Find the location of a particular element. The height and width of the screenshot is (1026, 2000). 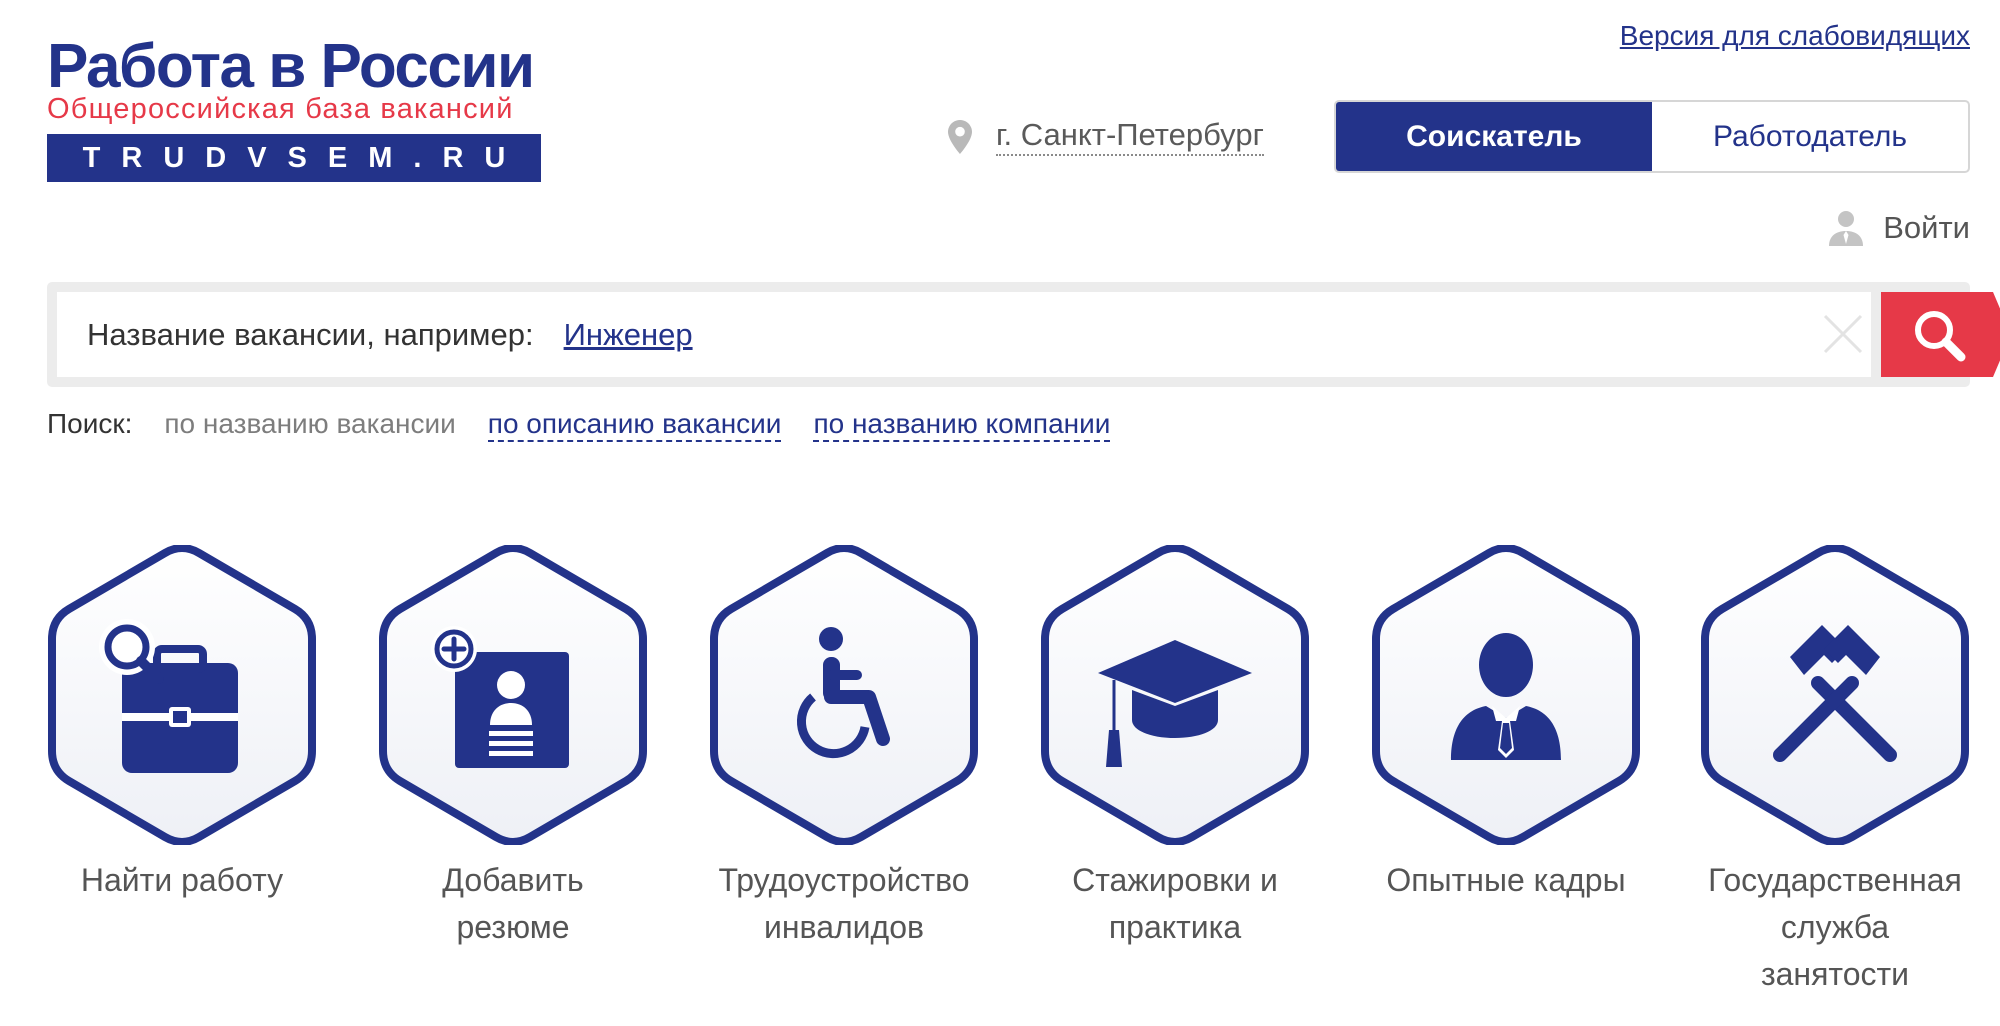

tile-internships: Стажировки и практика is located at coordinates (1175, 748).